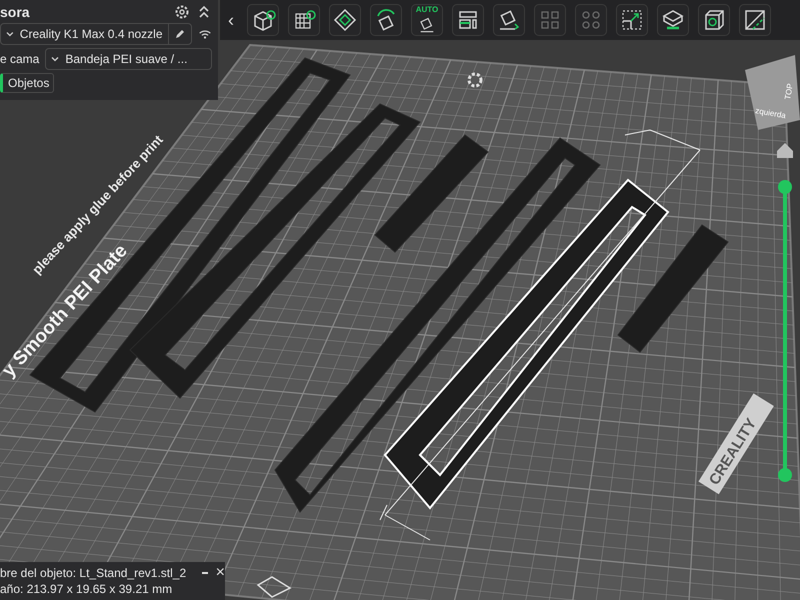 The image size is (800, 600). I want to click on diamond-icon, so click(345, 20).